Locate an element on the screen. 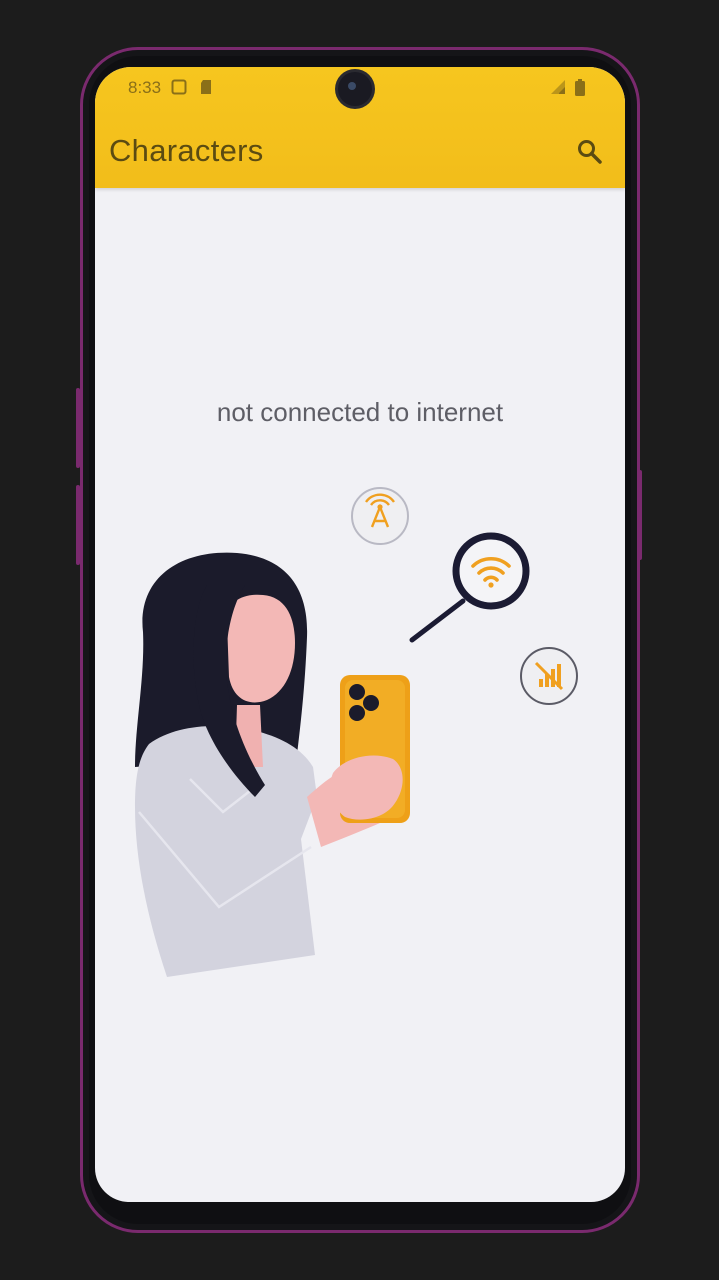 This screenshot has width=719, height=1280. battery-icon is located at coordinates (580, 87).